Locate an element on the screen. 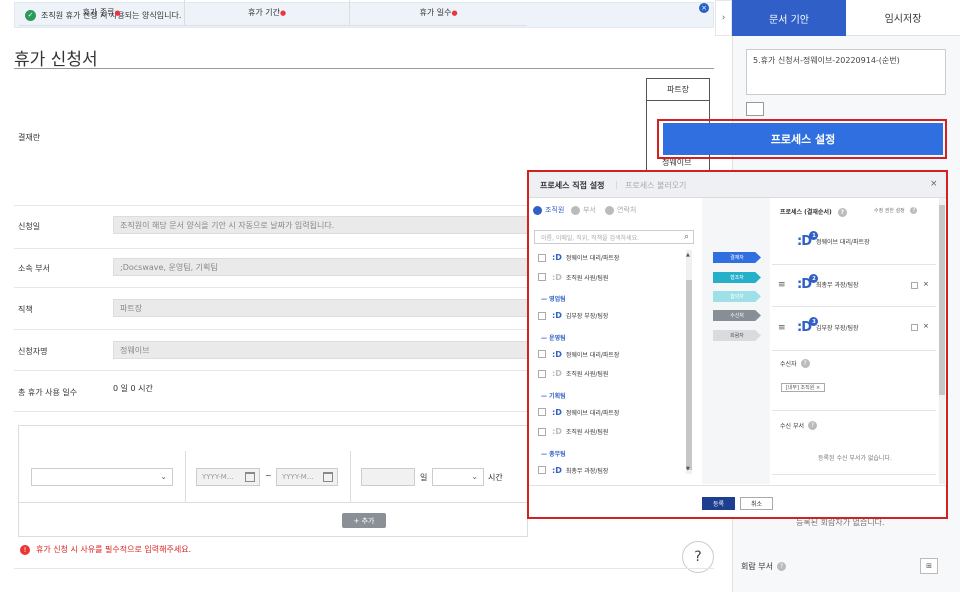 The image size is (960, 592). applicant-field: 정웨이브 is located at coordinates (320, 350).